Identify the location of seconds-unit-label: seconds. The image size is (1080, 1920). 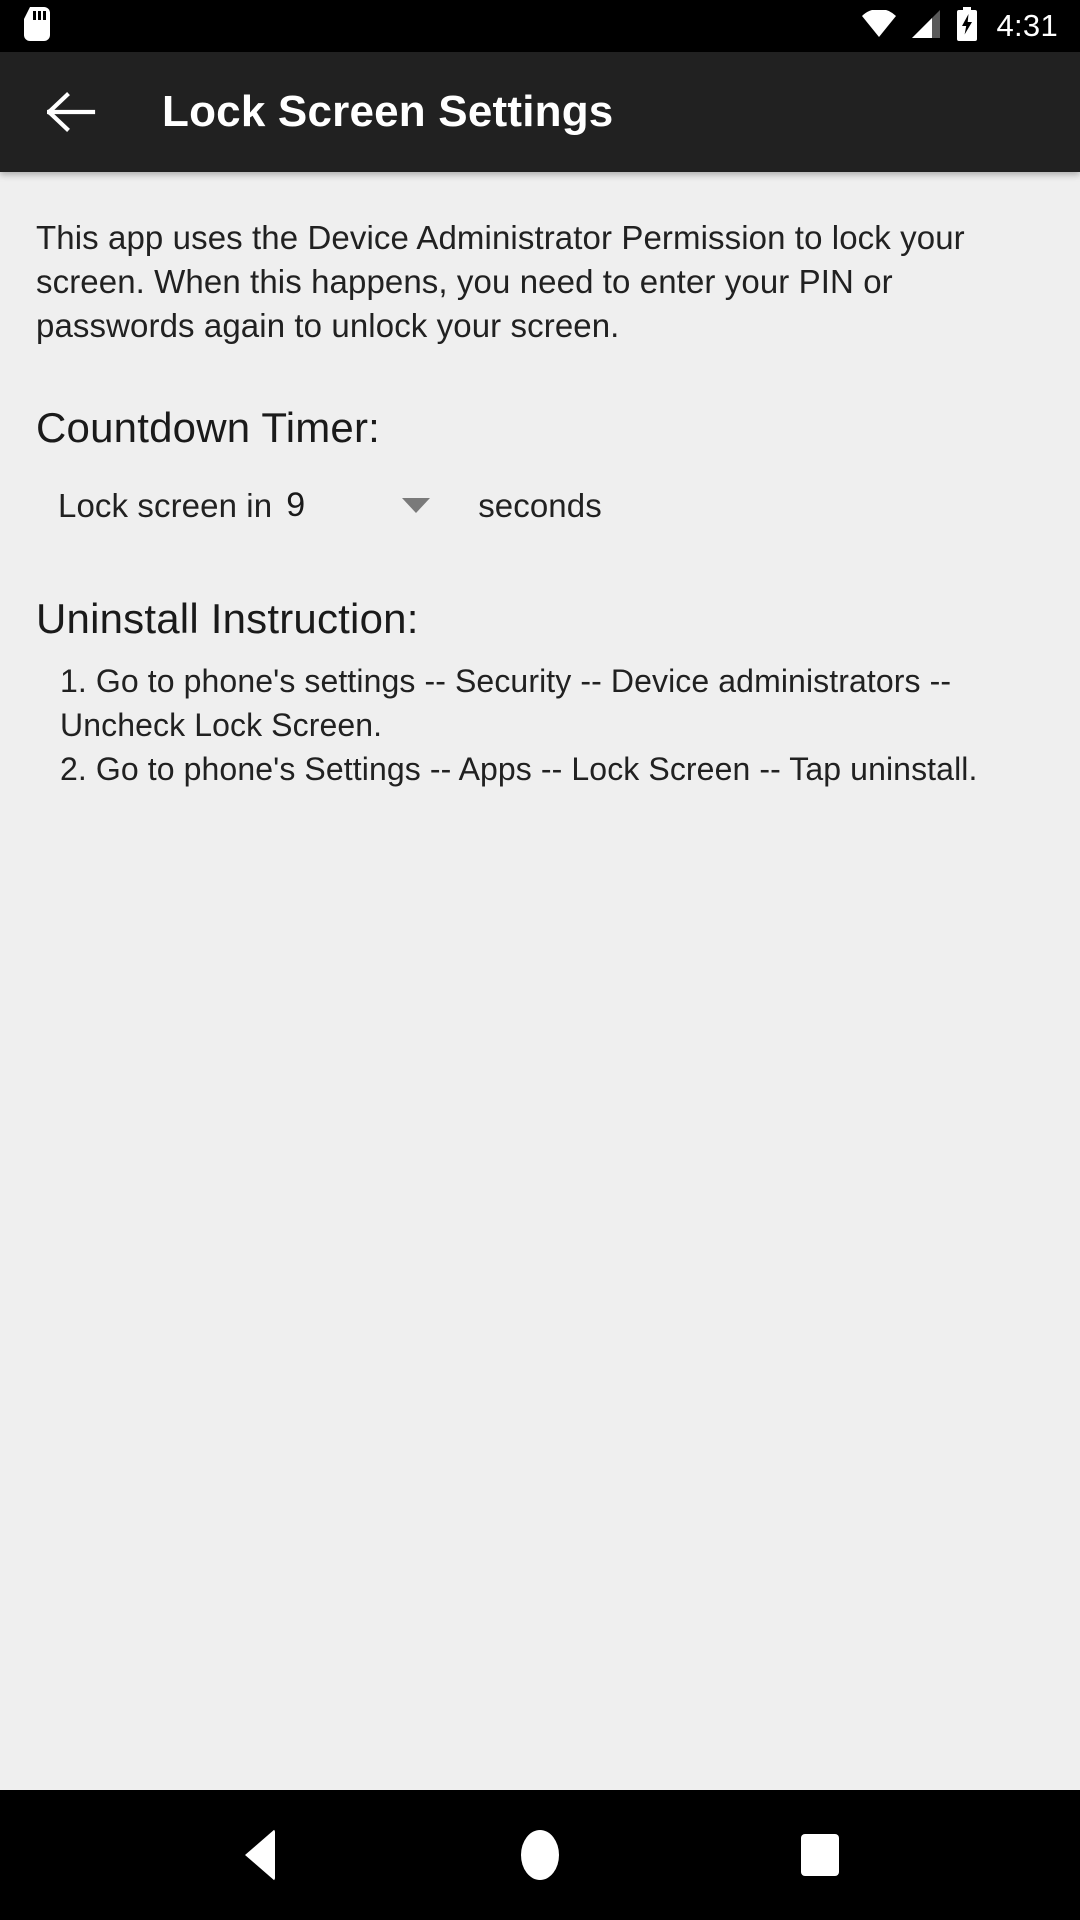
(540, 505).